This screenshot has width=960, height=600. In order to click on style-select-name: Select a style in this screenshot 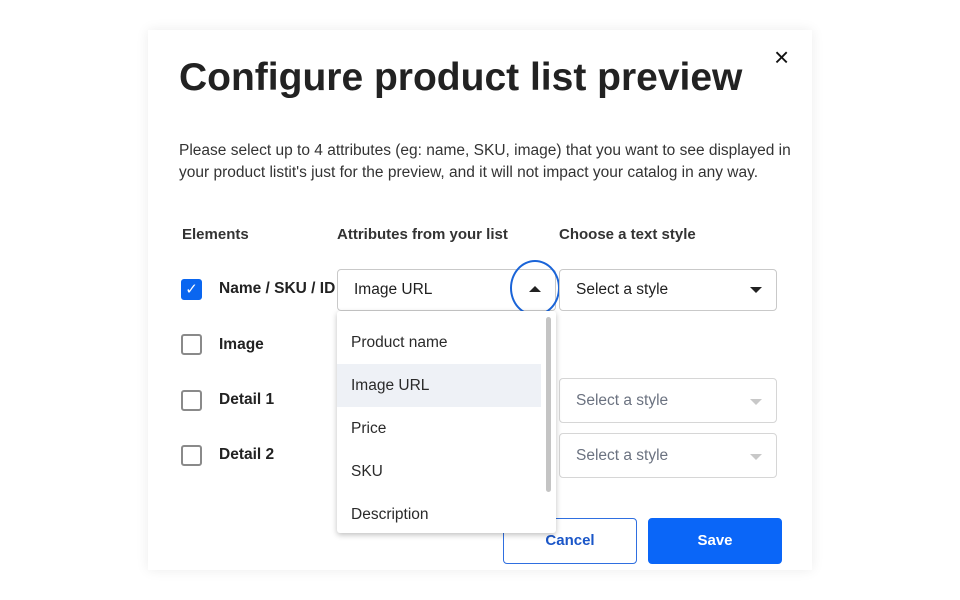, I will do `click(668, 290)`.